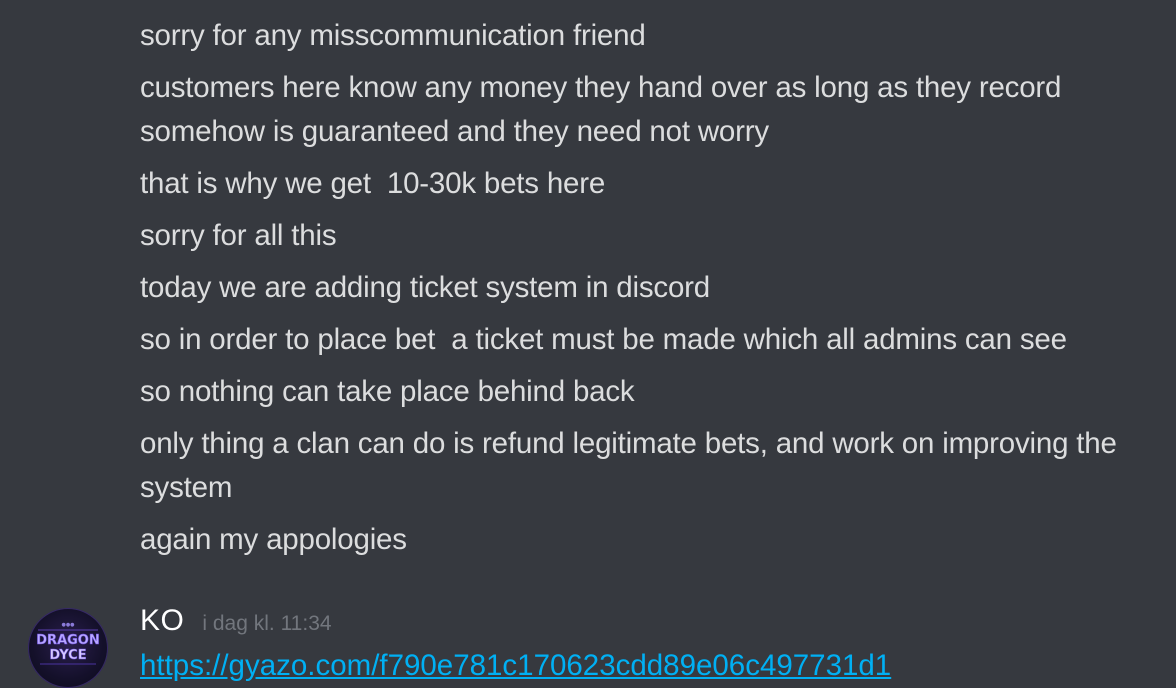 This screenshot has height=688, width=1176. I want to click on message-line: sorry for any misscommunication friend, so click(635, 36).